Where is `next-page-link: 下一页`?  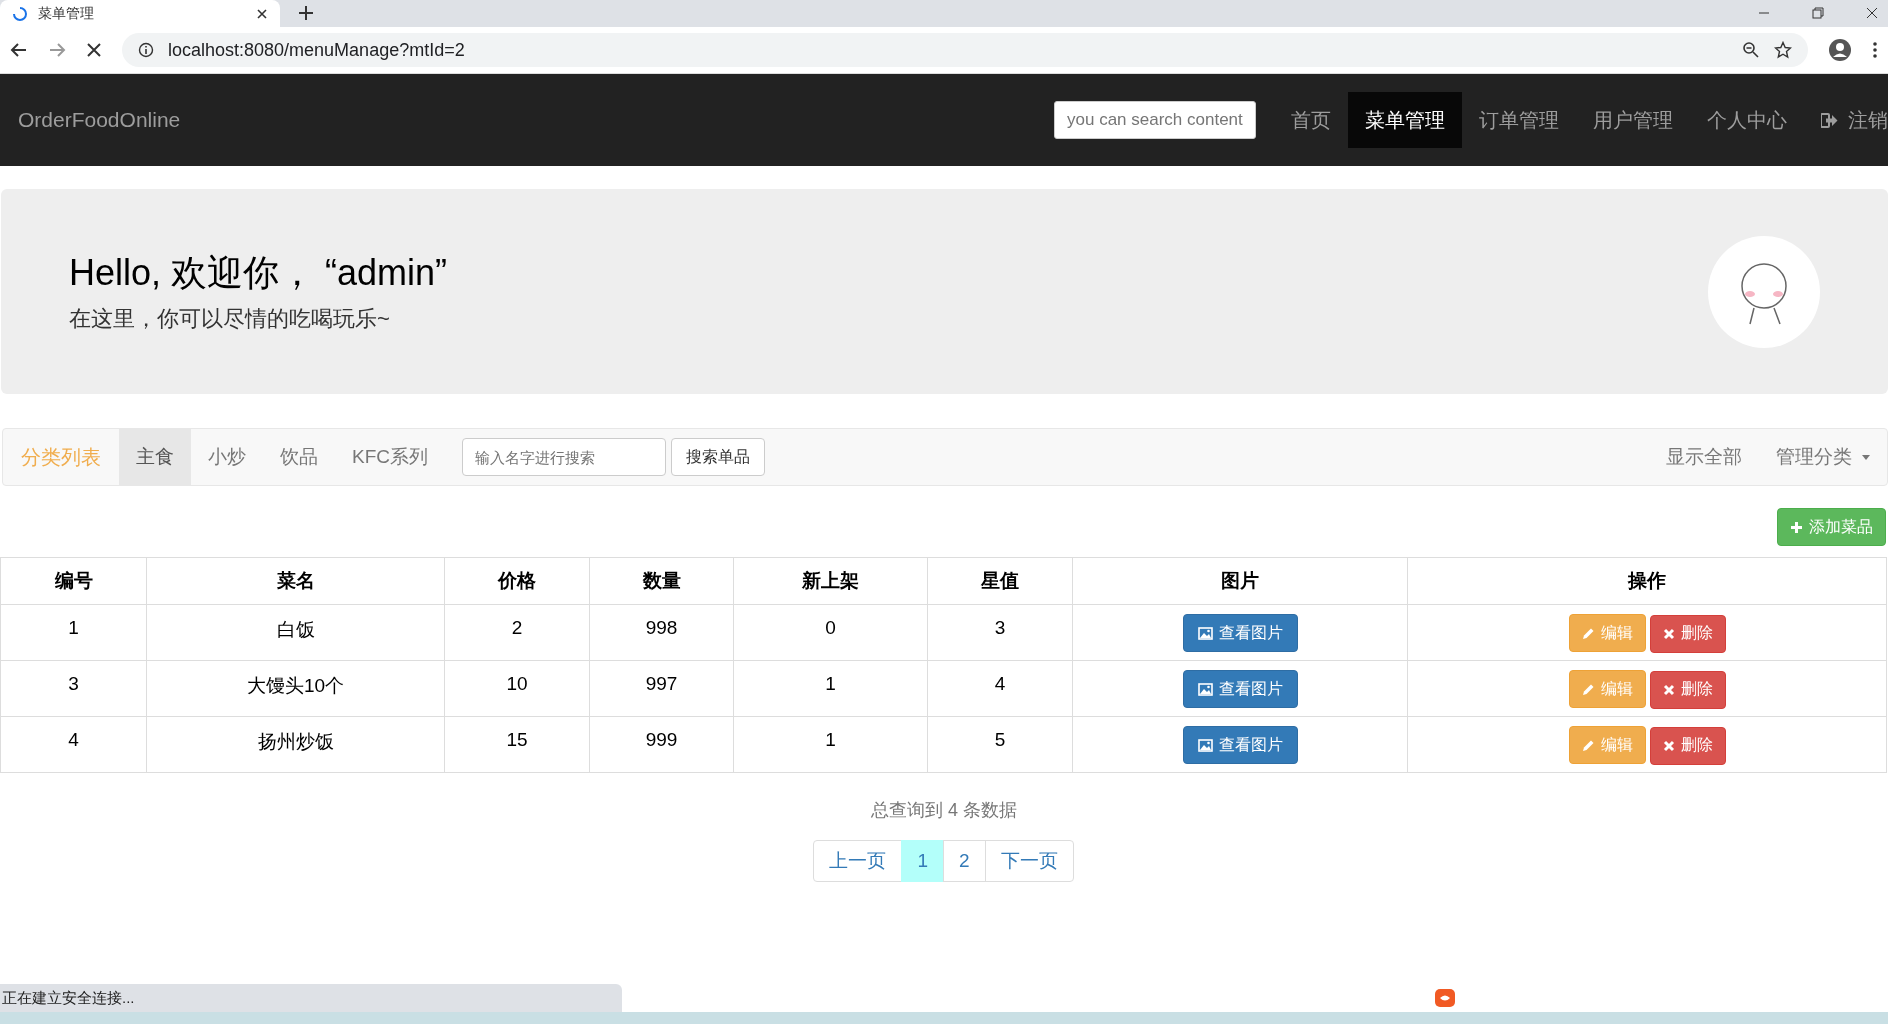
next-page-link: 下一页 is located at coordinates (1029, 861).